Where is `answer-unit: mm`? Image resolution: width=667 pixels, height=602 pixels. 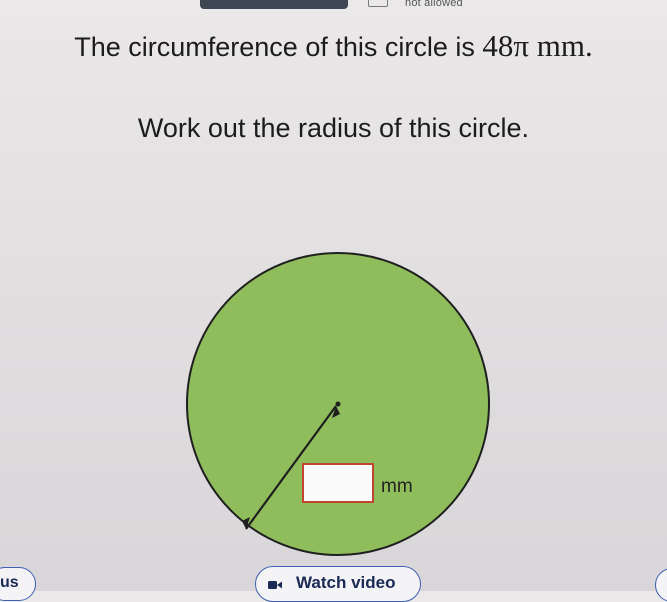 answer-unit: mm is located at coordinates (397, 486).